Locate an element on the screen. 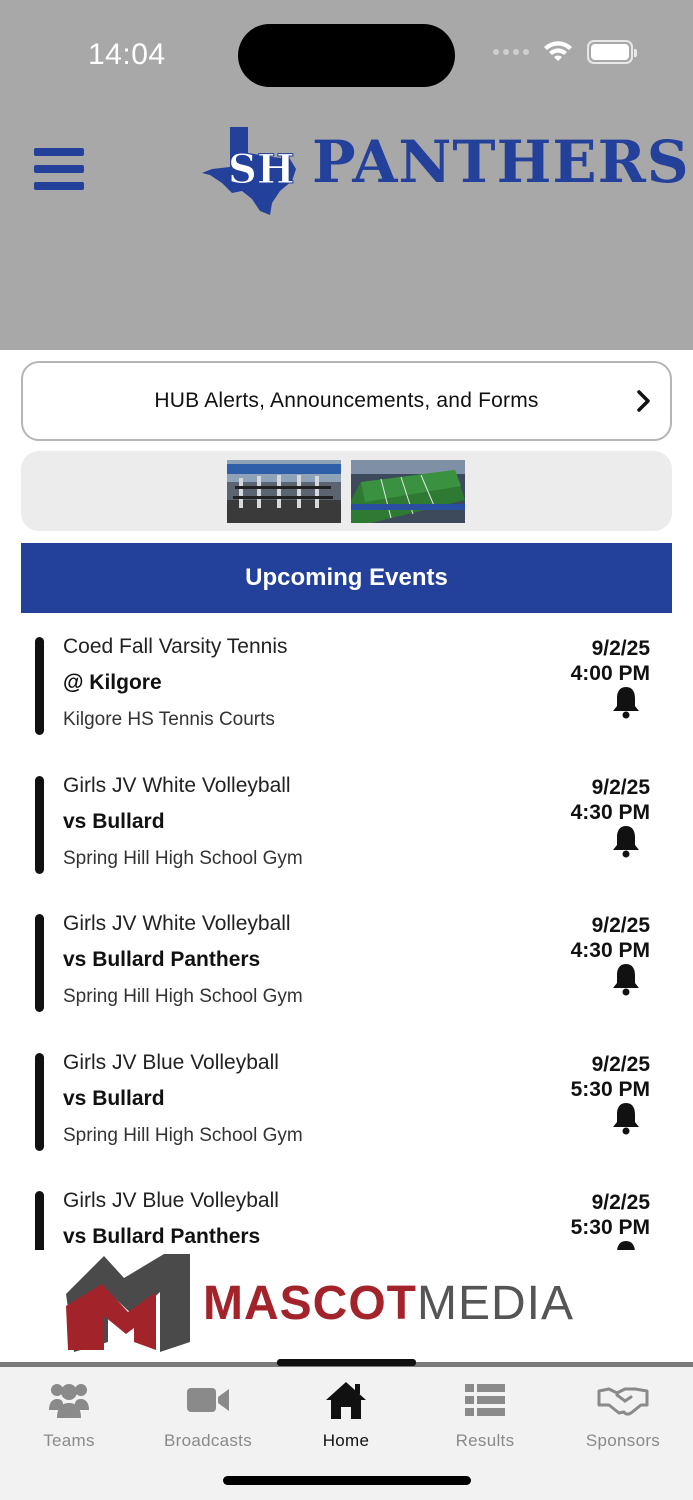 The image size is (693, 1500). active-tab-indicator is located at coordinates (346, 1362).